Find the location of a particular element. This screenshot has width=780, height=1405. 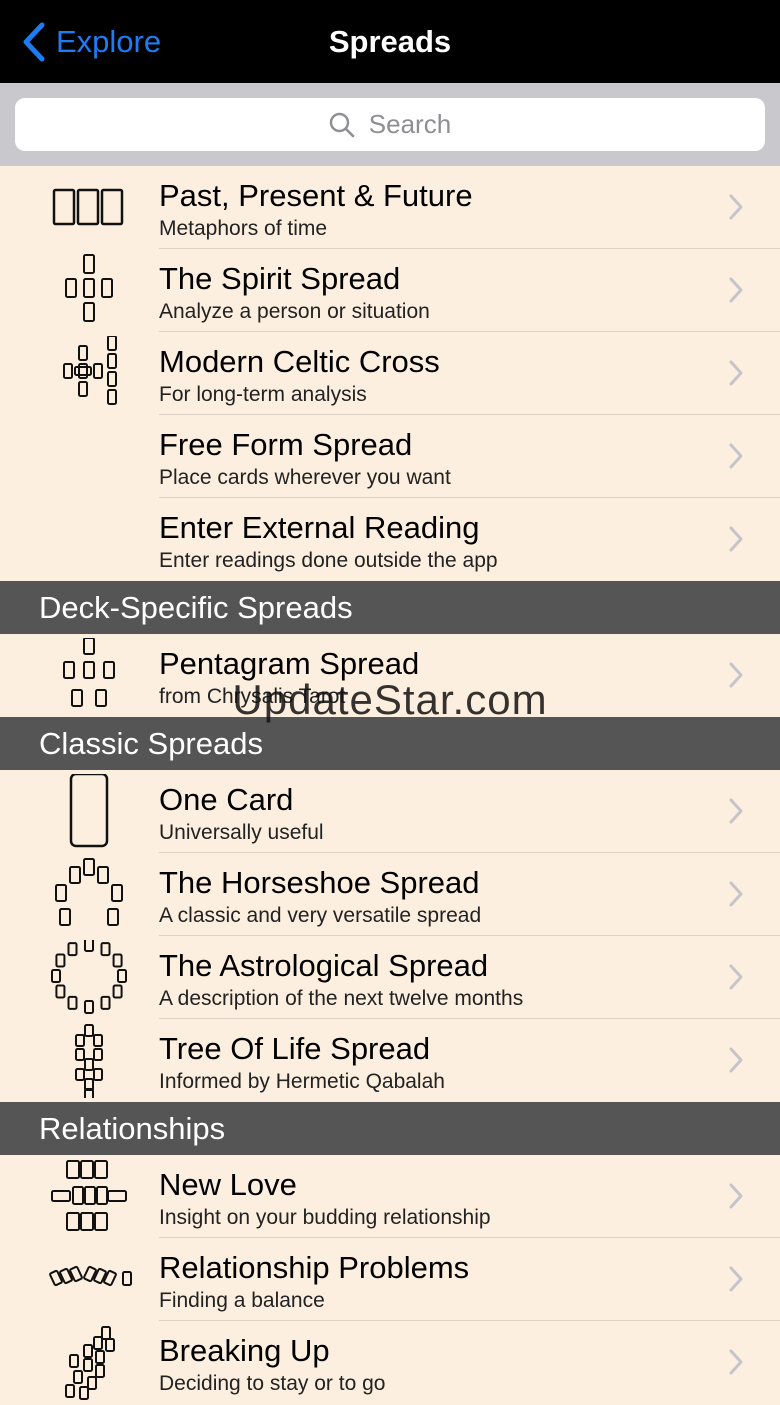

navigation-bar: Explore Spreads is located at coordinates (390, 41).